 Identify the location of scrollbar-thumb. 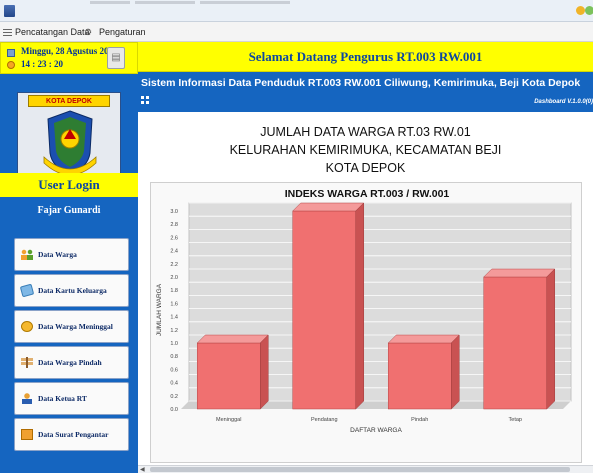
(360, 469).